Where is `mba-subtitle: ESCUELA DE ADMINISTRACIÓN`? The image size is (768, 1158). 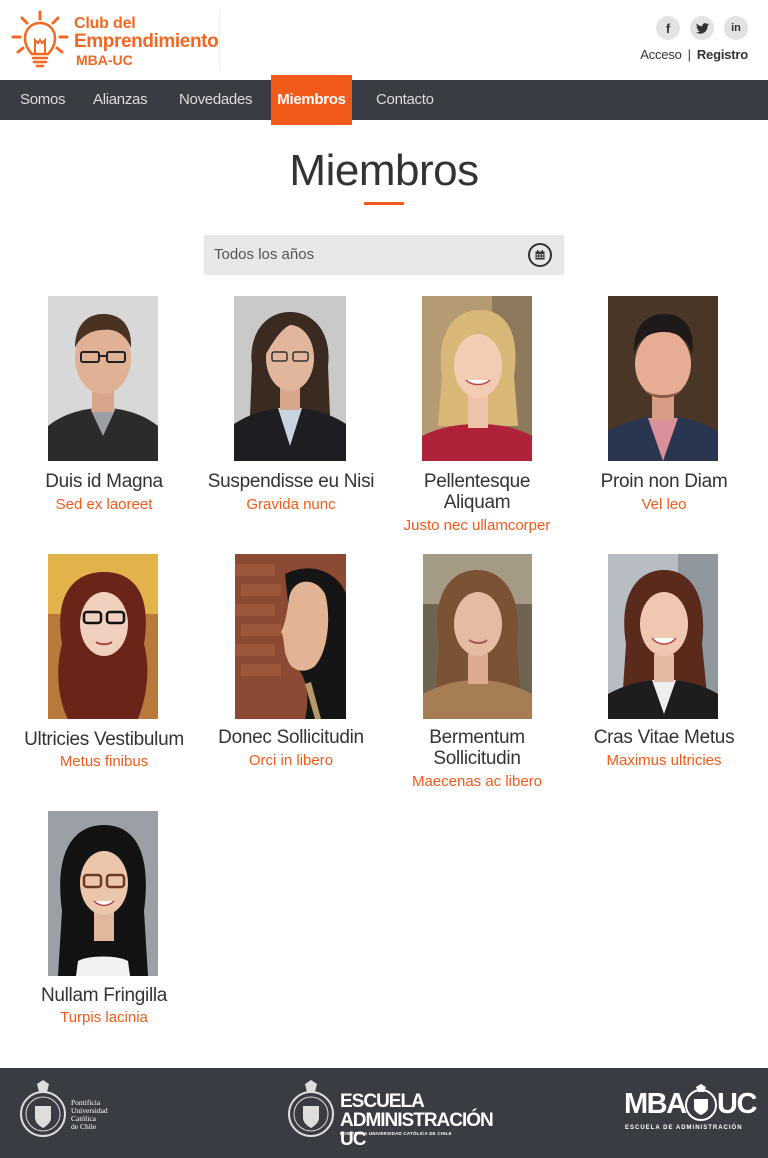 mba-subtitle: ESCUELA DE ADMINISTRACIÓN is located at coordinates (684, 1128).